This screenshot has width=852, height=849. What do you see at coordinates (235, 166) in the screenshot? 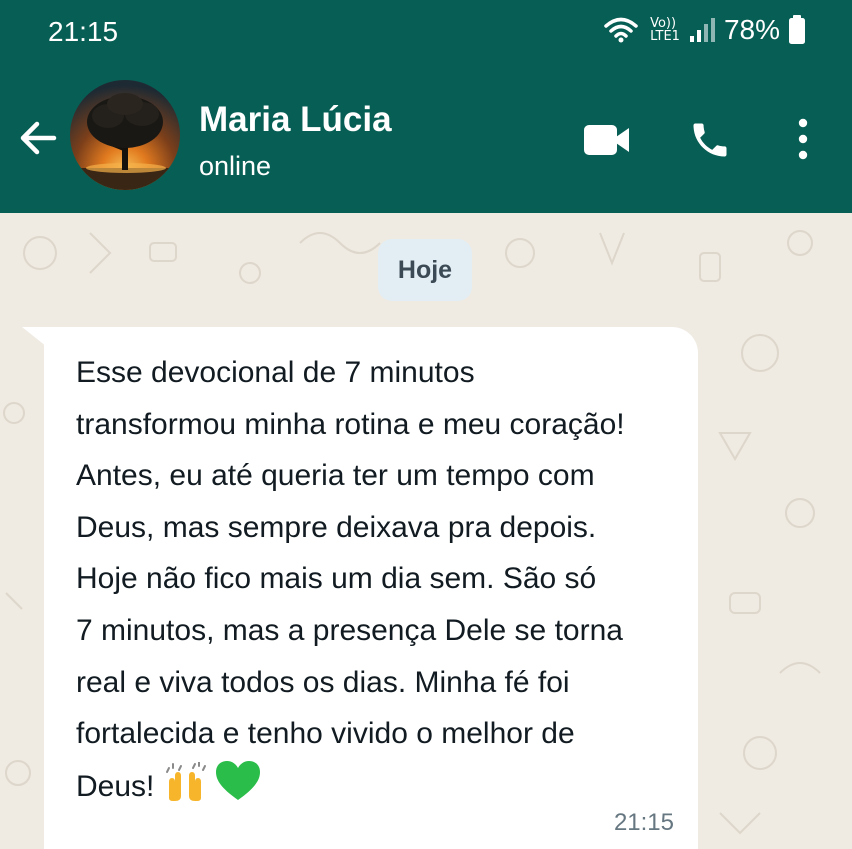
I see `contact-status: online` at bounding box center [235, 166].